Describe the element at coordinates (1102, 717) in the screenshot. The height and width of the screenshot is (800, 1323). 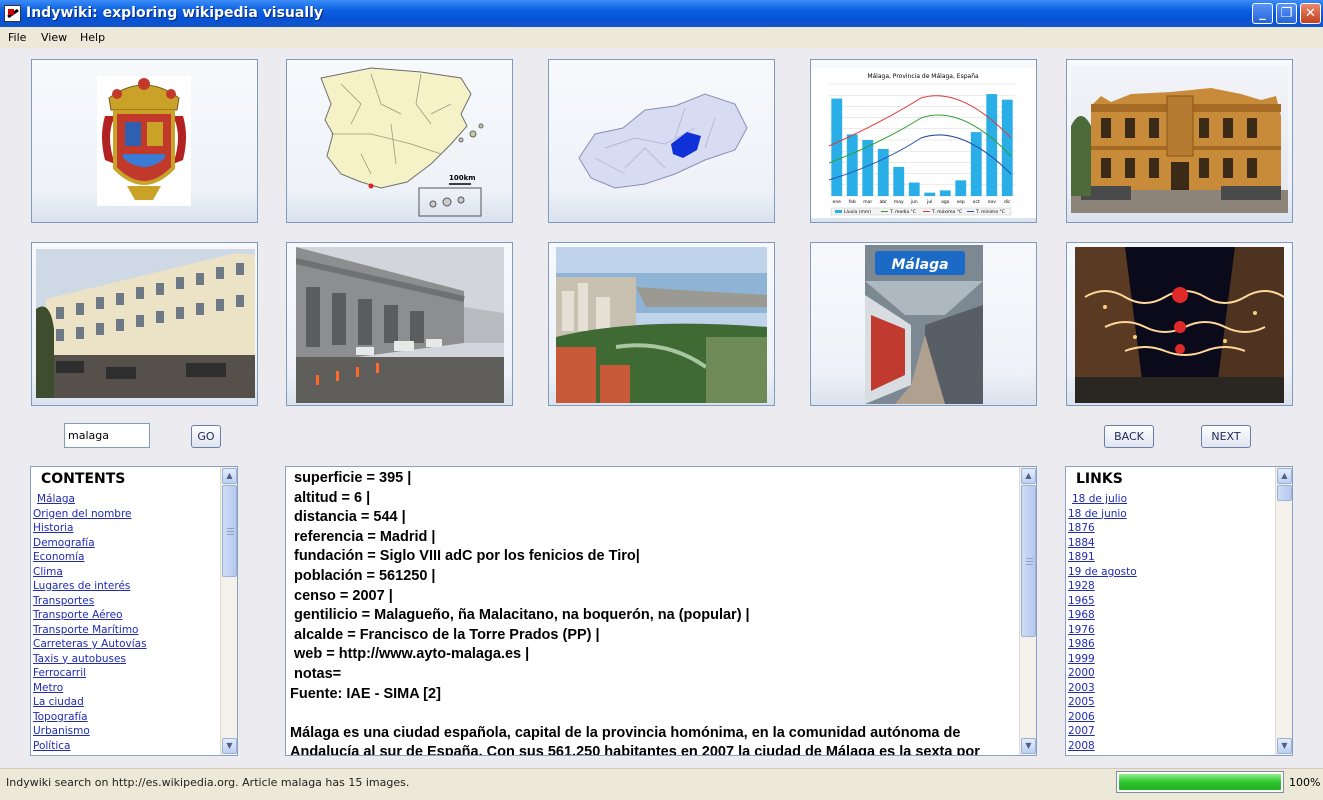
I see `links-item-link: 2006` at that location.